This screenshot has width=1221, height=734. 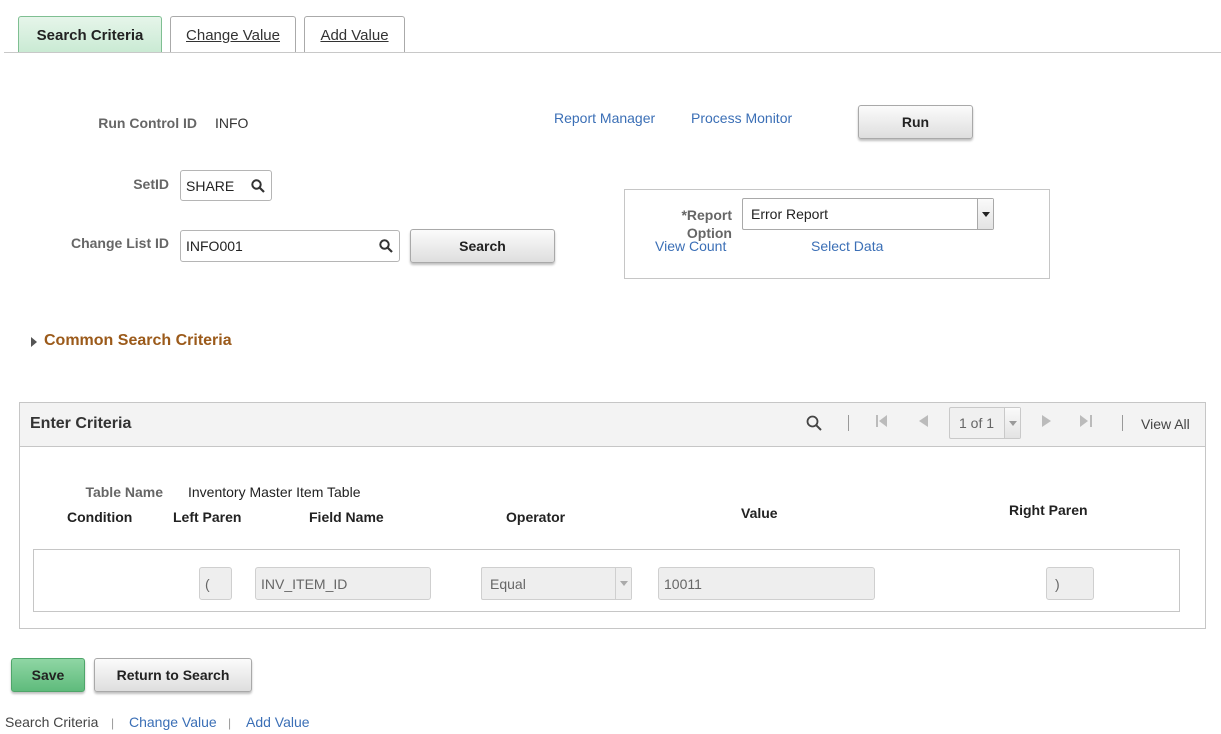 I want to click on tab-label: Search Criteria, so click(x=90, y=35).